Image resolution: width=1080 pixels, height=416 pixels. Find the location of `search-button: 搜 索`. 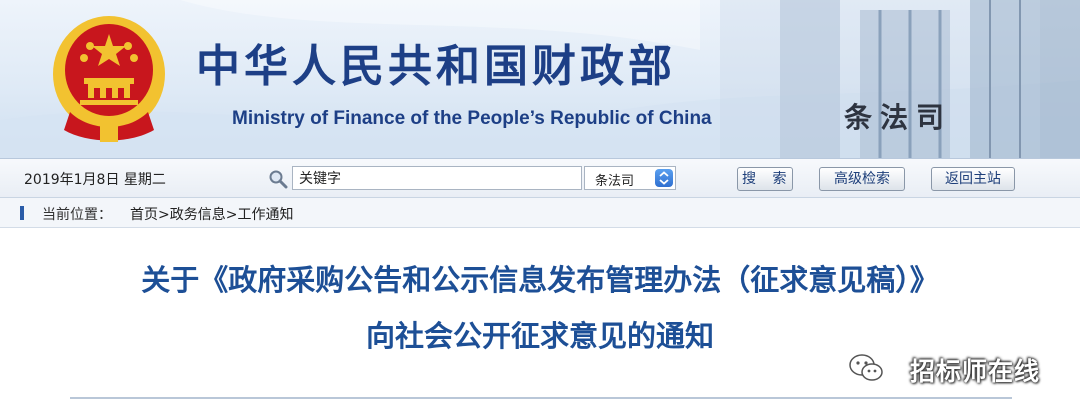

search-button: 搜 索 is located at coordinates (765, 179).